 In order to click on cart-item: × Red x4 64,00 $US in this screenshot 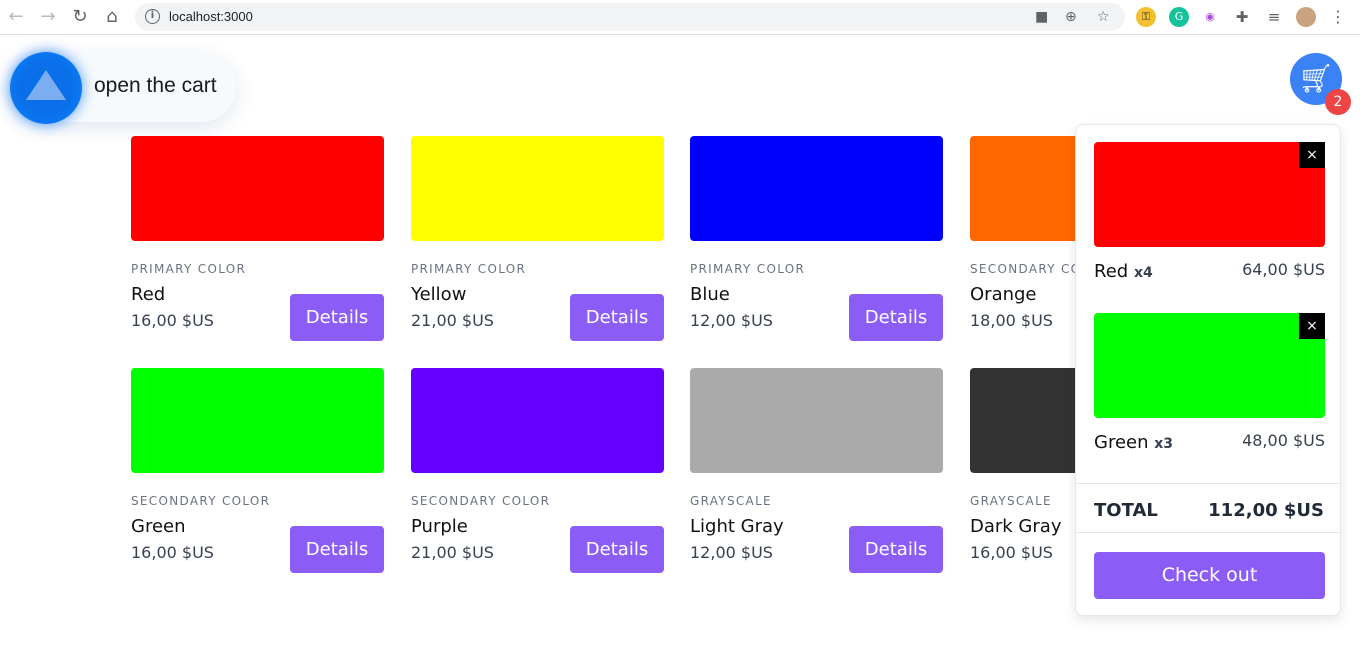, I will do `click(1209, 217)`.